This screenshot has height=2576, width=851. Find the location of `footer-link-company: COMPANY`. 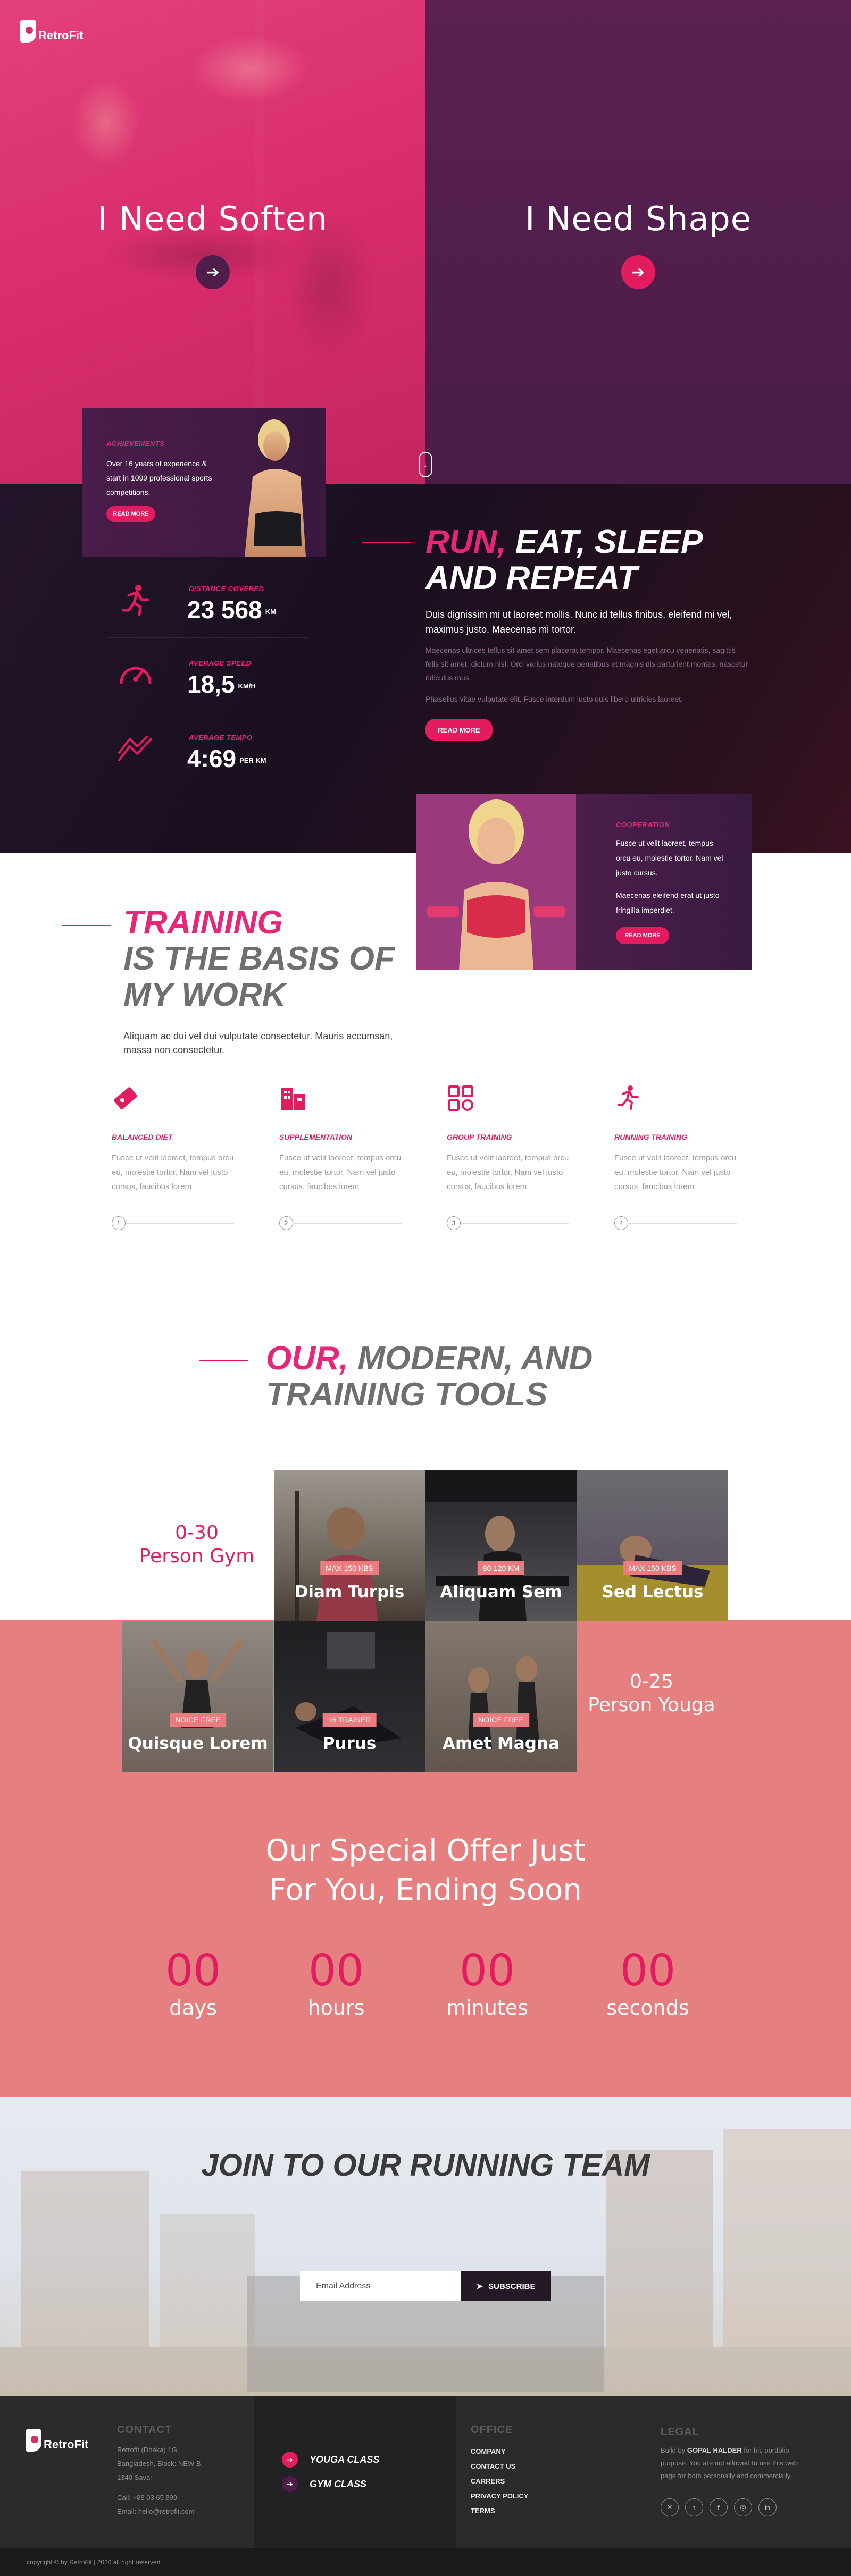

footer-link-company: COMPANY is located at coordinates (500, 2451).